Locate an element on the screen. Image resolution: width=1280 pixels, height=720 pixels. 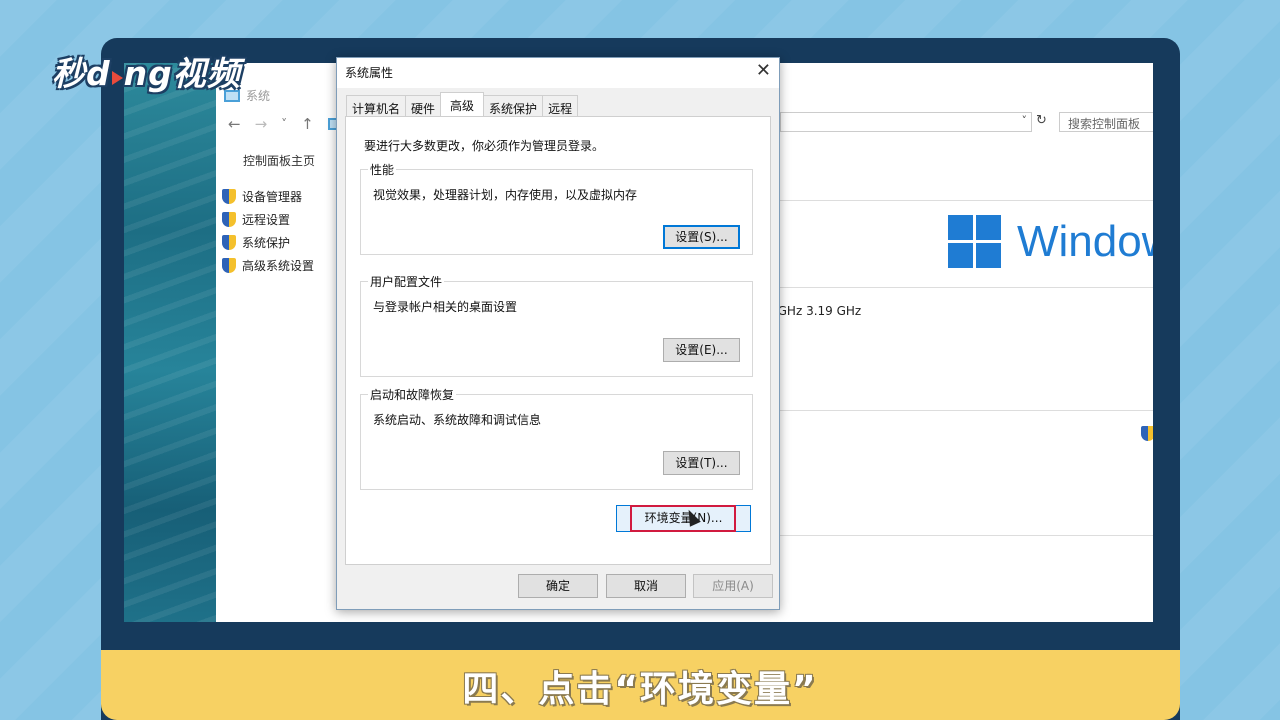
sidebar-item-advanced-settings: 高级系统设置 is located at coordinates (268, 265).